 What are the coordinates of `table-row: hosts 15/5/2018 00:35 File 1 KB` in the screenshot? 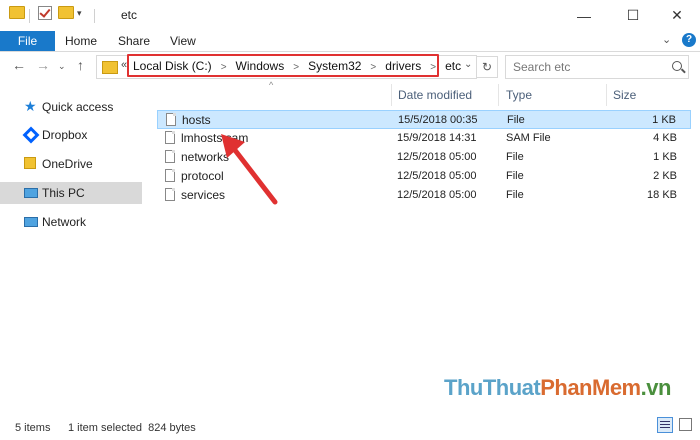 It's located at (424, 119).